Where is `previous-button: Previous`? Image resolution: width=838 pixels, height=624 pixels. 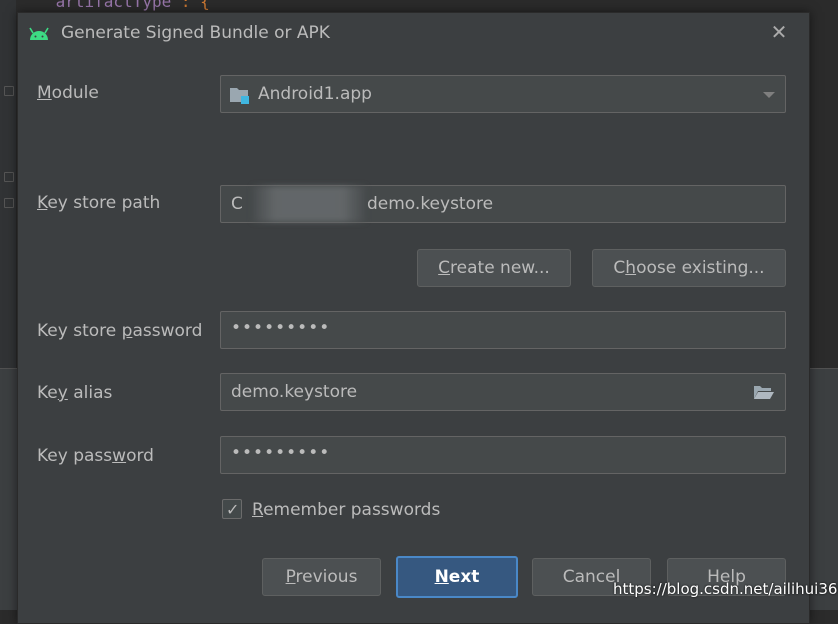 previous-button: Previous is located at coordinates (321, 577).